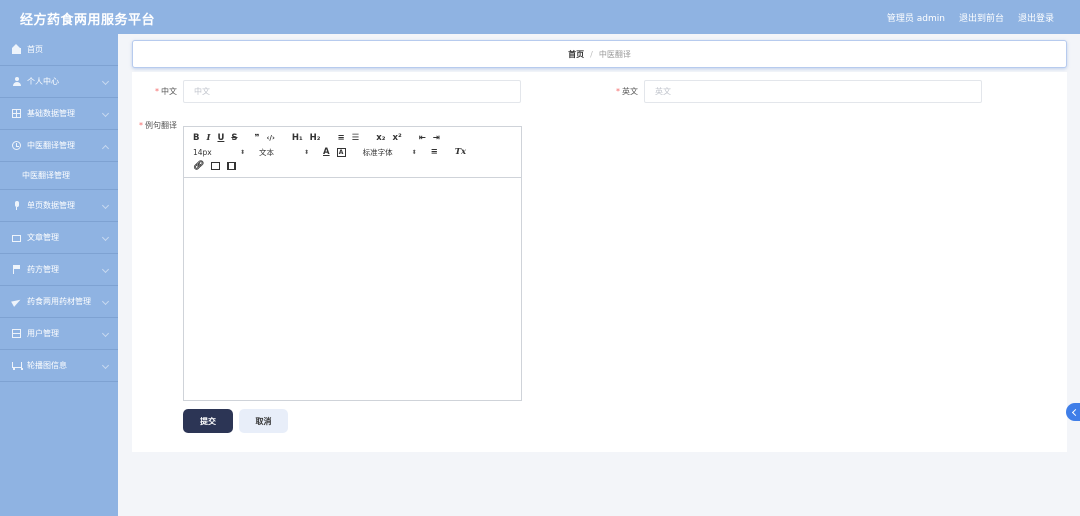 The width and height of the screenshot is (1080, 516). What do you see at coordinates (208, 421) in the screenshot?
I see `submit-button: 提交` at bounding box center [208, 421].